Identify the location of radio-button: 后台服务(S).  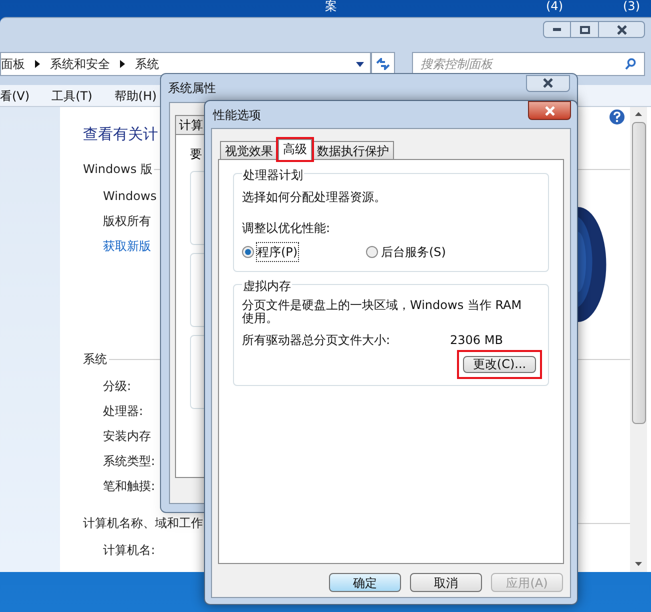
(406, 252).